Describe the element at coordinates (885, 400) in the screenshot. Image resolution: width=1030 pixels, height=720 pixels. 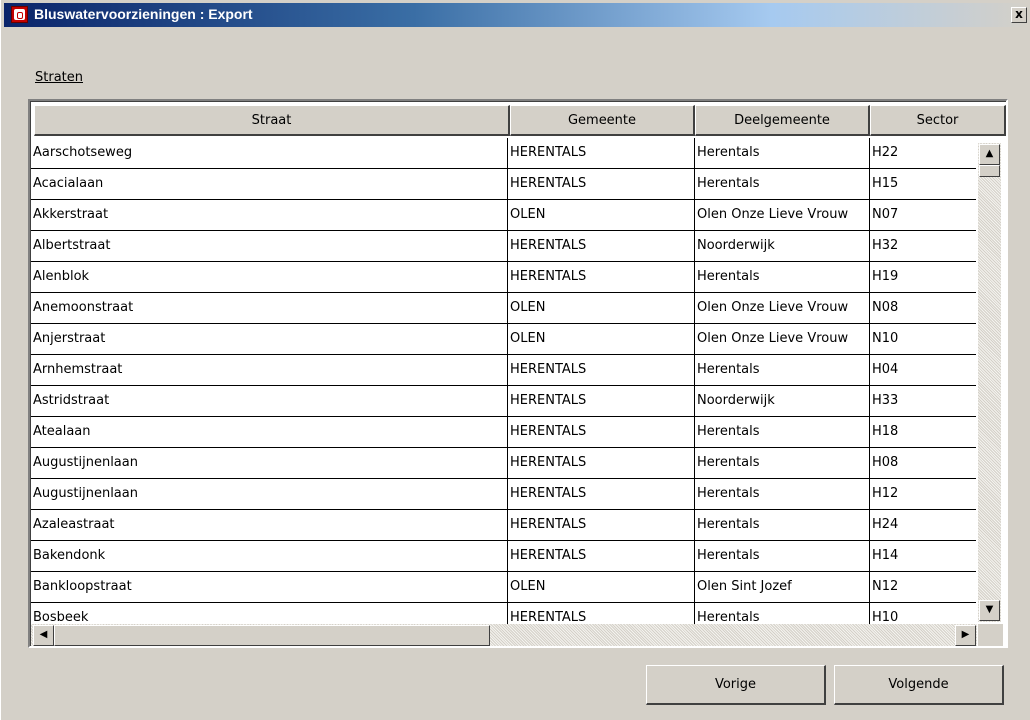
I see `cell-sector: H33` at that location.